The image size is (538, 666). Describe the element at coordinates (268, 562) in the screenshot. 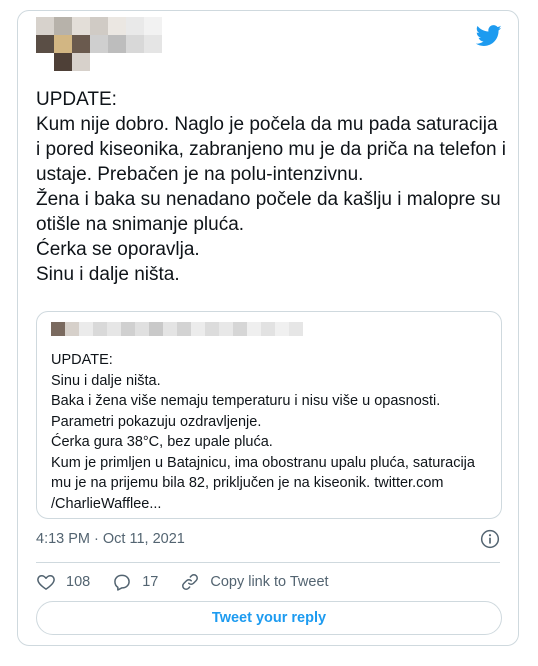

I see `divider` at that location.